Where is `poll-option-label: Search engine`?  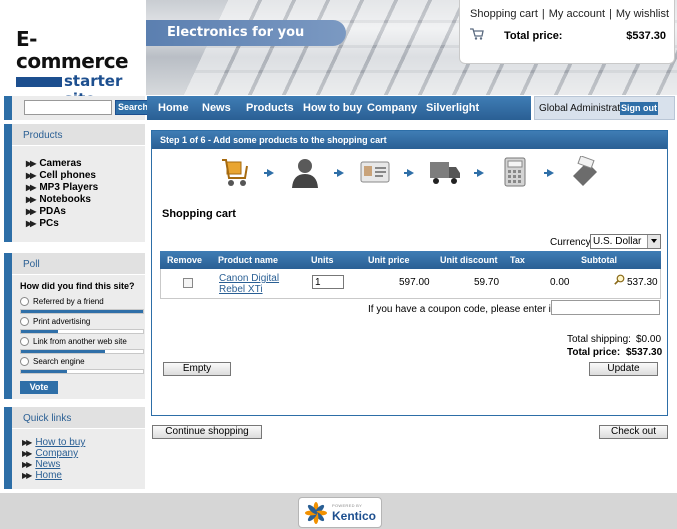 poll-option-label: Search engine is located at coordinates (59, 361).